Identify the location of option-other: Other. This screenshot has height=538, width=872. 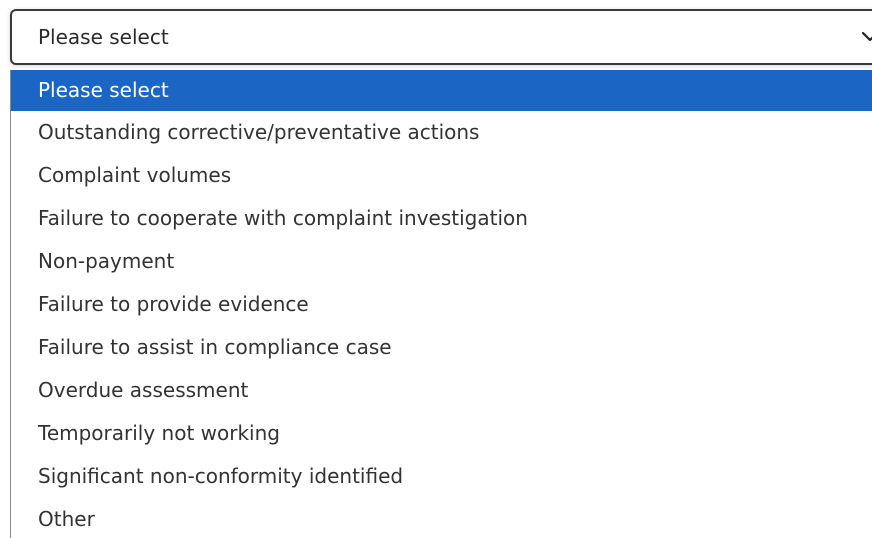
(441, 518).